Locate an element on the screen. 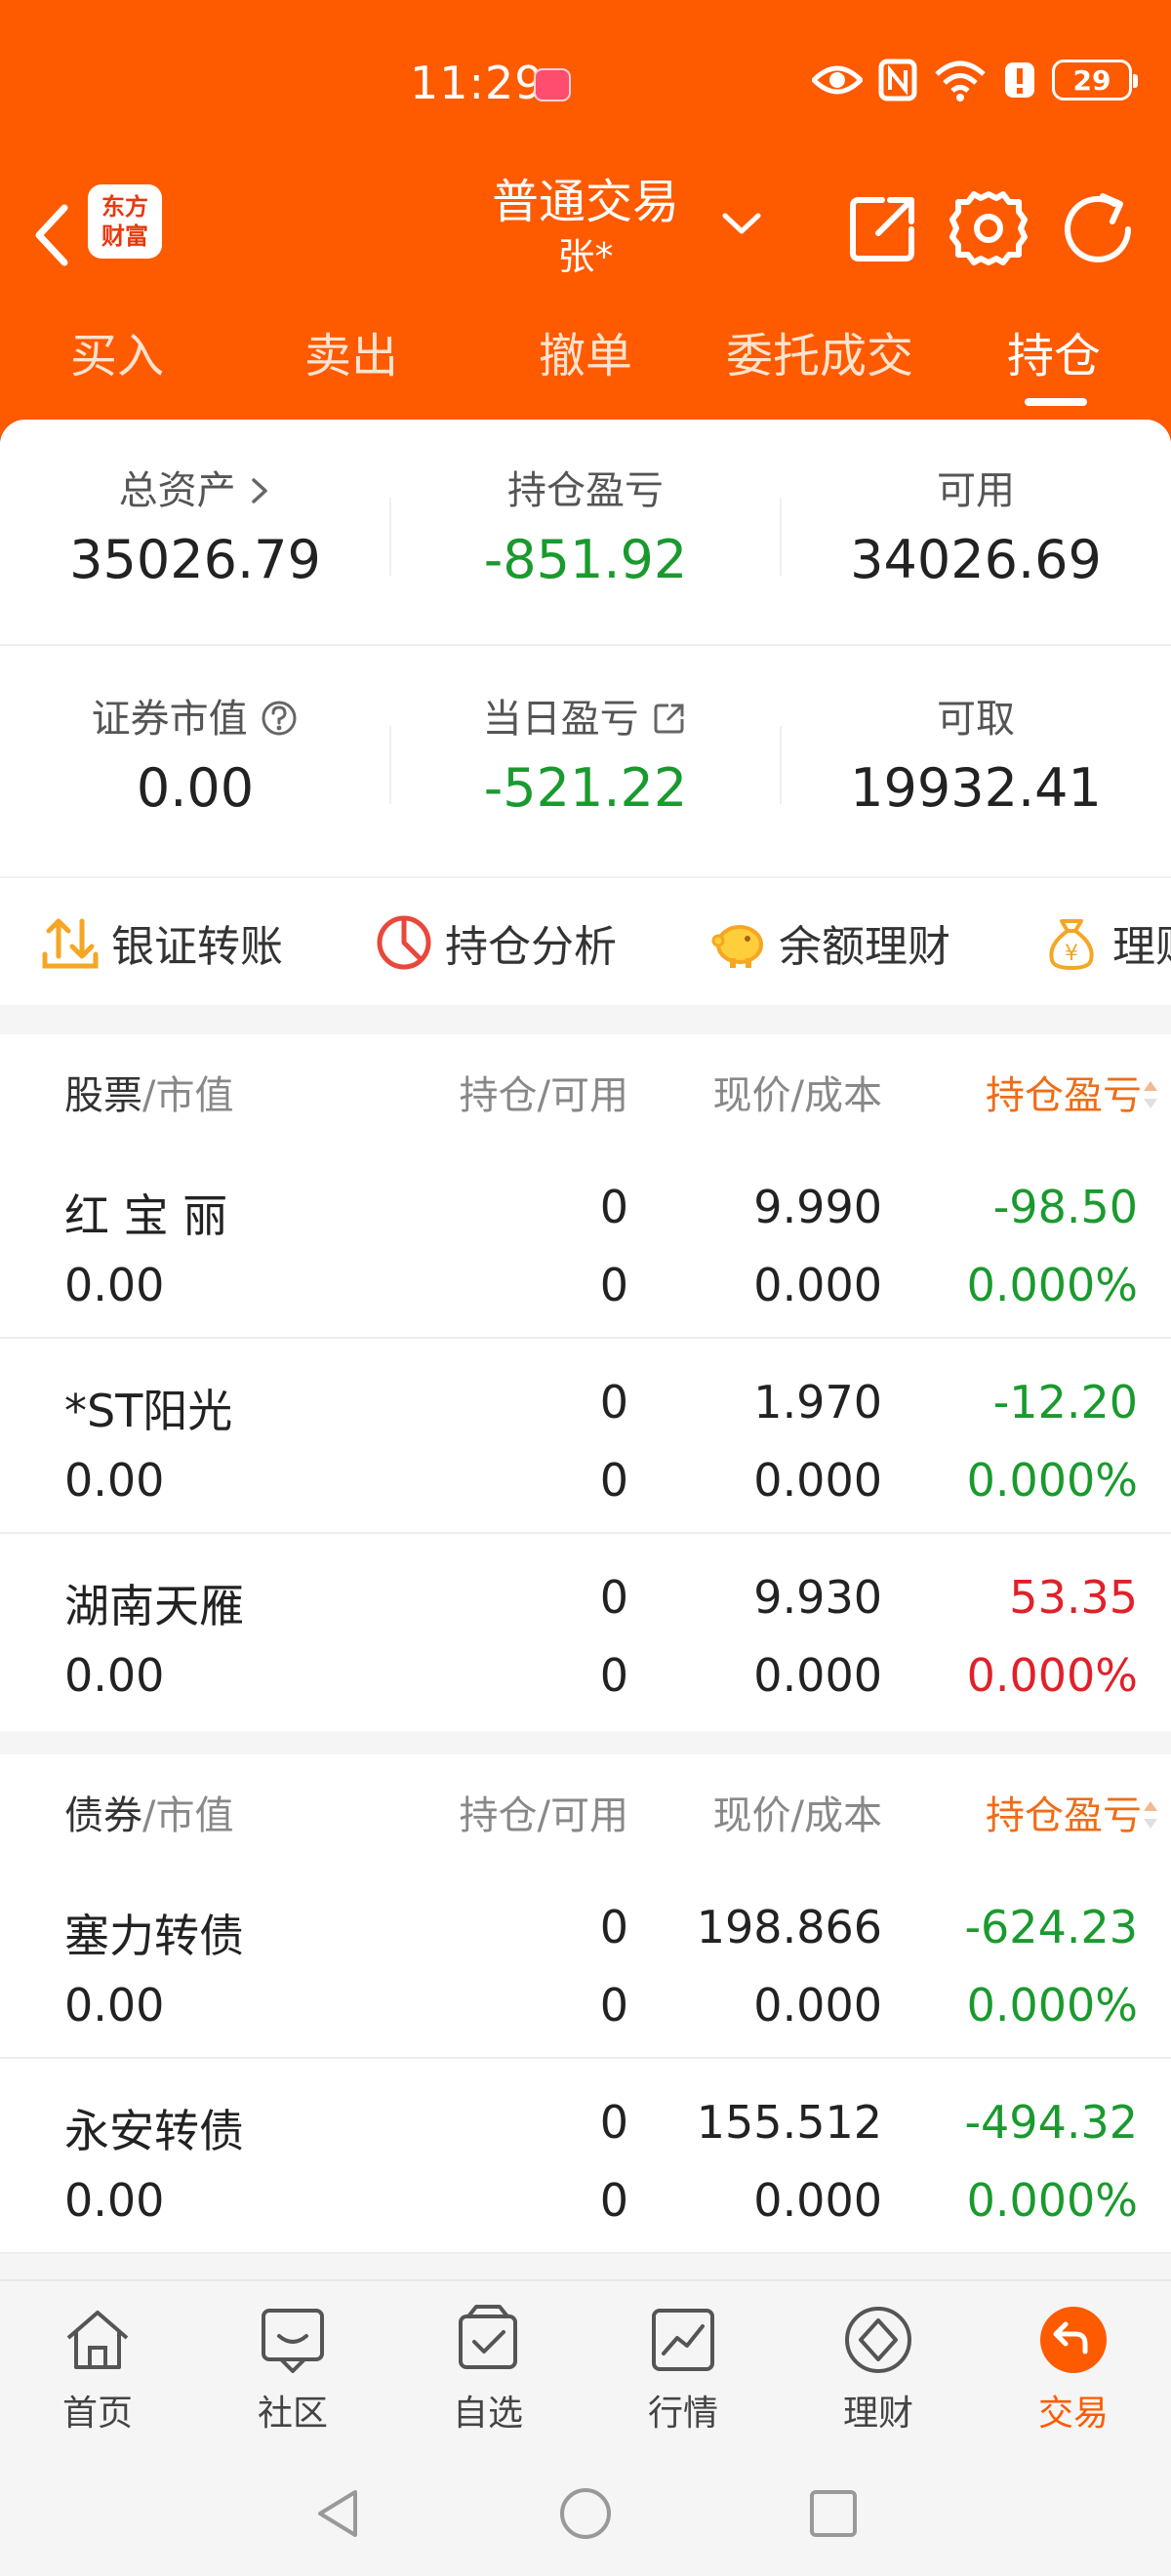 This screenshot has width=1171, height=2576. daily-pl: 当日盈亏 -521.22 is located at coordinates (585, 761).